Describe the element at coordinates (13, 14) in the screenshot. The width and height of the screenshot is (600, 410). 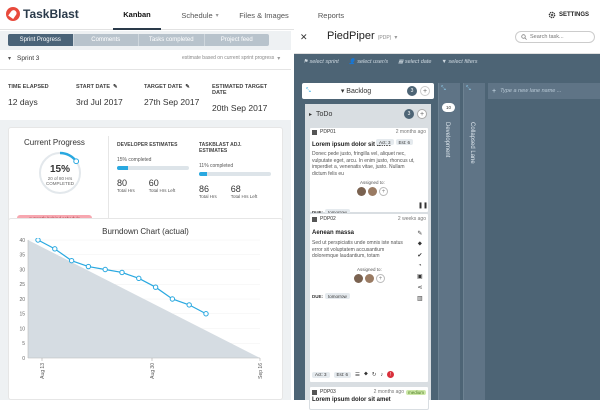
I see `rocket-icon` at that location.